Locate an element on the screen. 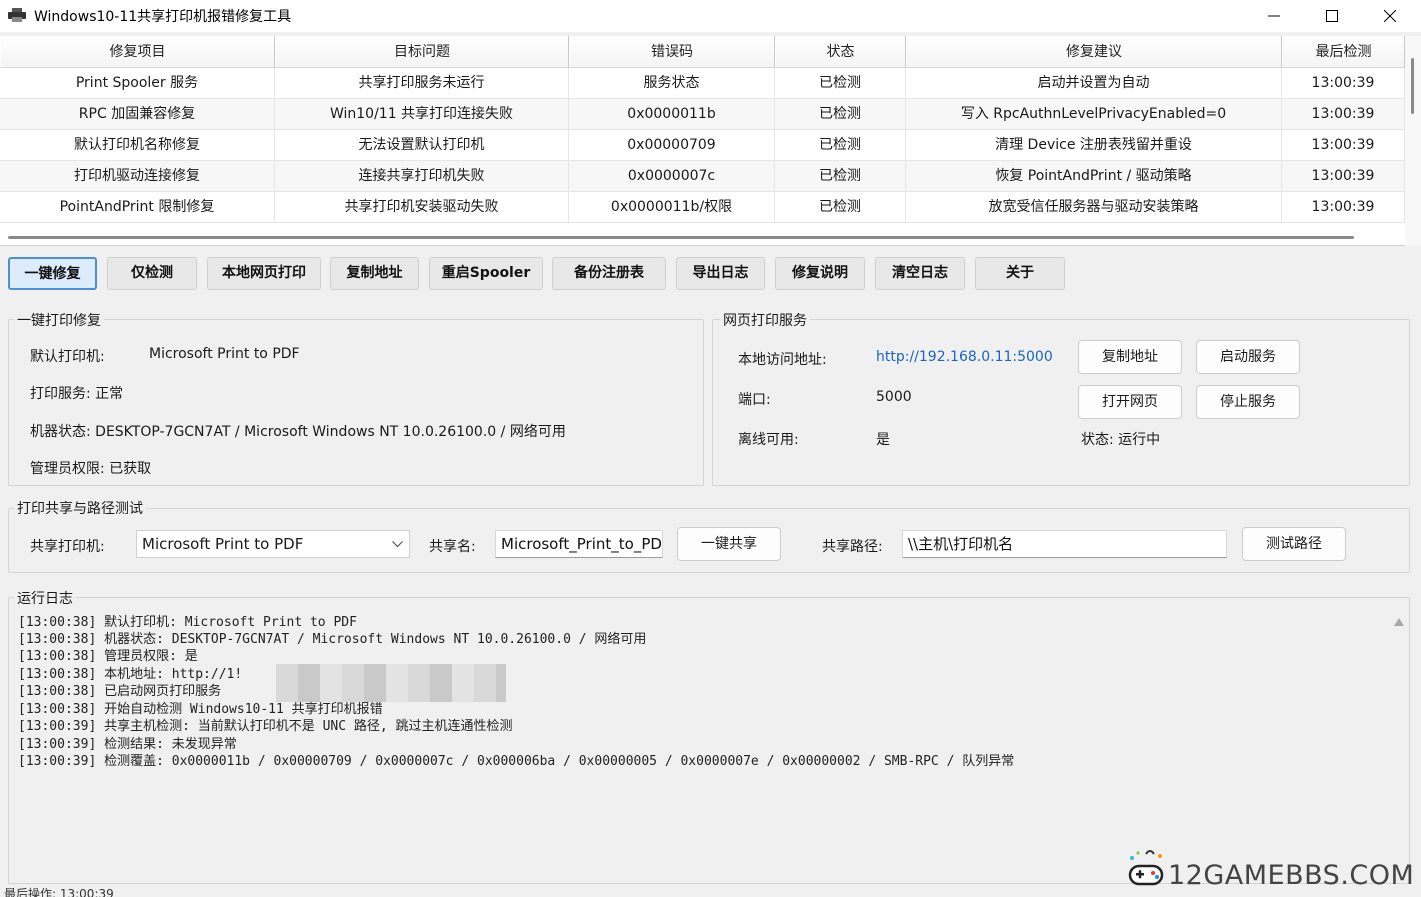 The image size is (1421, 897). chevron-down-icon is located at coordinates (397, 544).